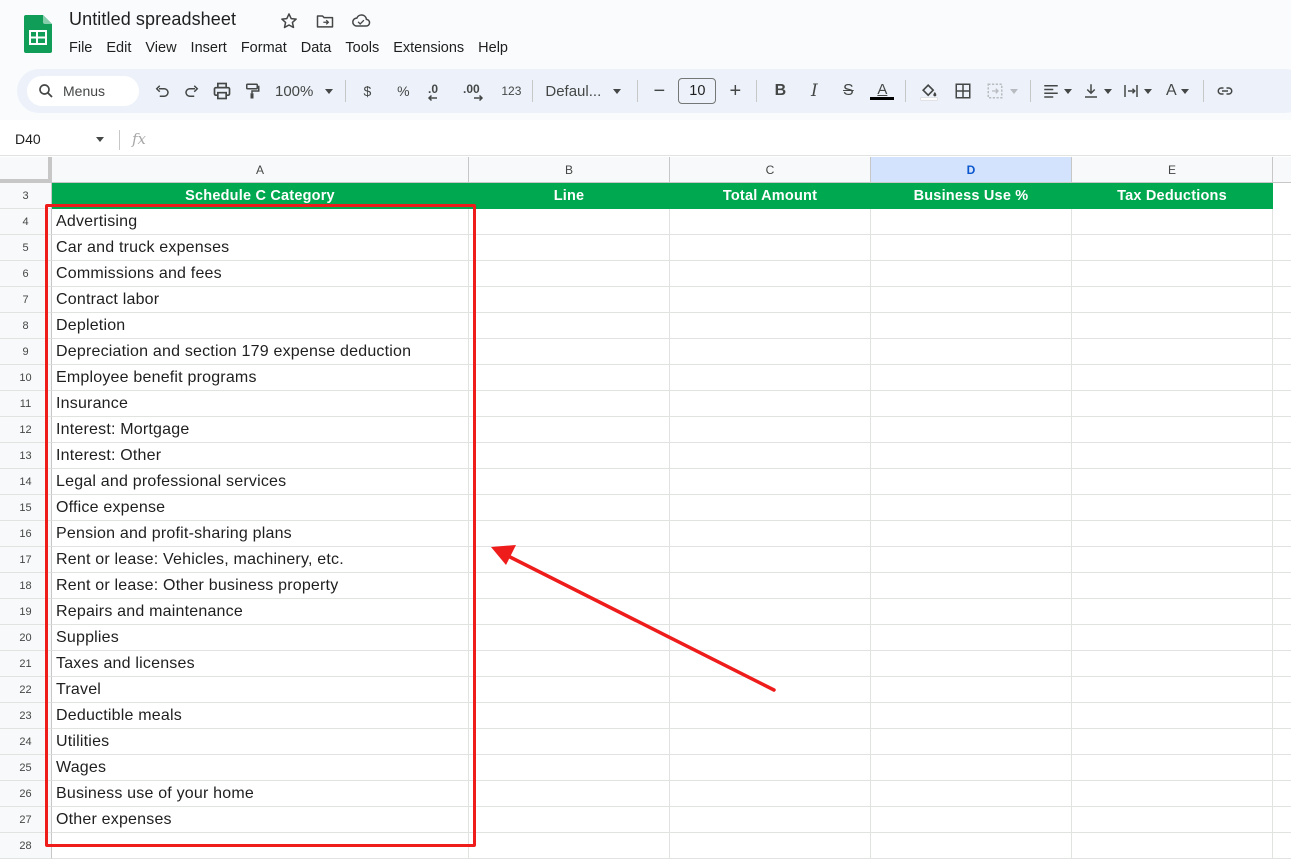 The image size is (1291, 861). Describe the element at coordinates (1172, 170) in the screenshot. I see `column-header-e: E` at that location.